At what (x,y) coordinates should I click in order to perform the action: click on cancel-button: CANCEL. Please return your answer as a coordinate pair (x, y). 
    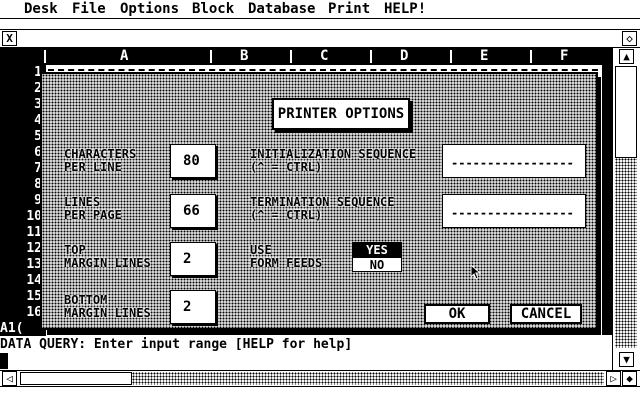
    Looking at the image, I should click on (546, 314).